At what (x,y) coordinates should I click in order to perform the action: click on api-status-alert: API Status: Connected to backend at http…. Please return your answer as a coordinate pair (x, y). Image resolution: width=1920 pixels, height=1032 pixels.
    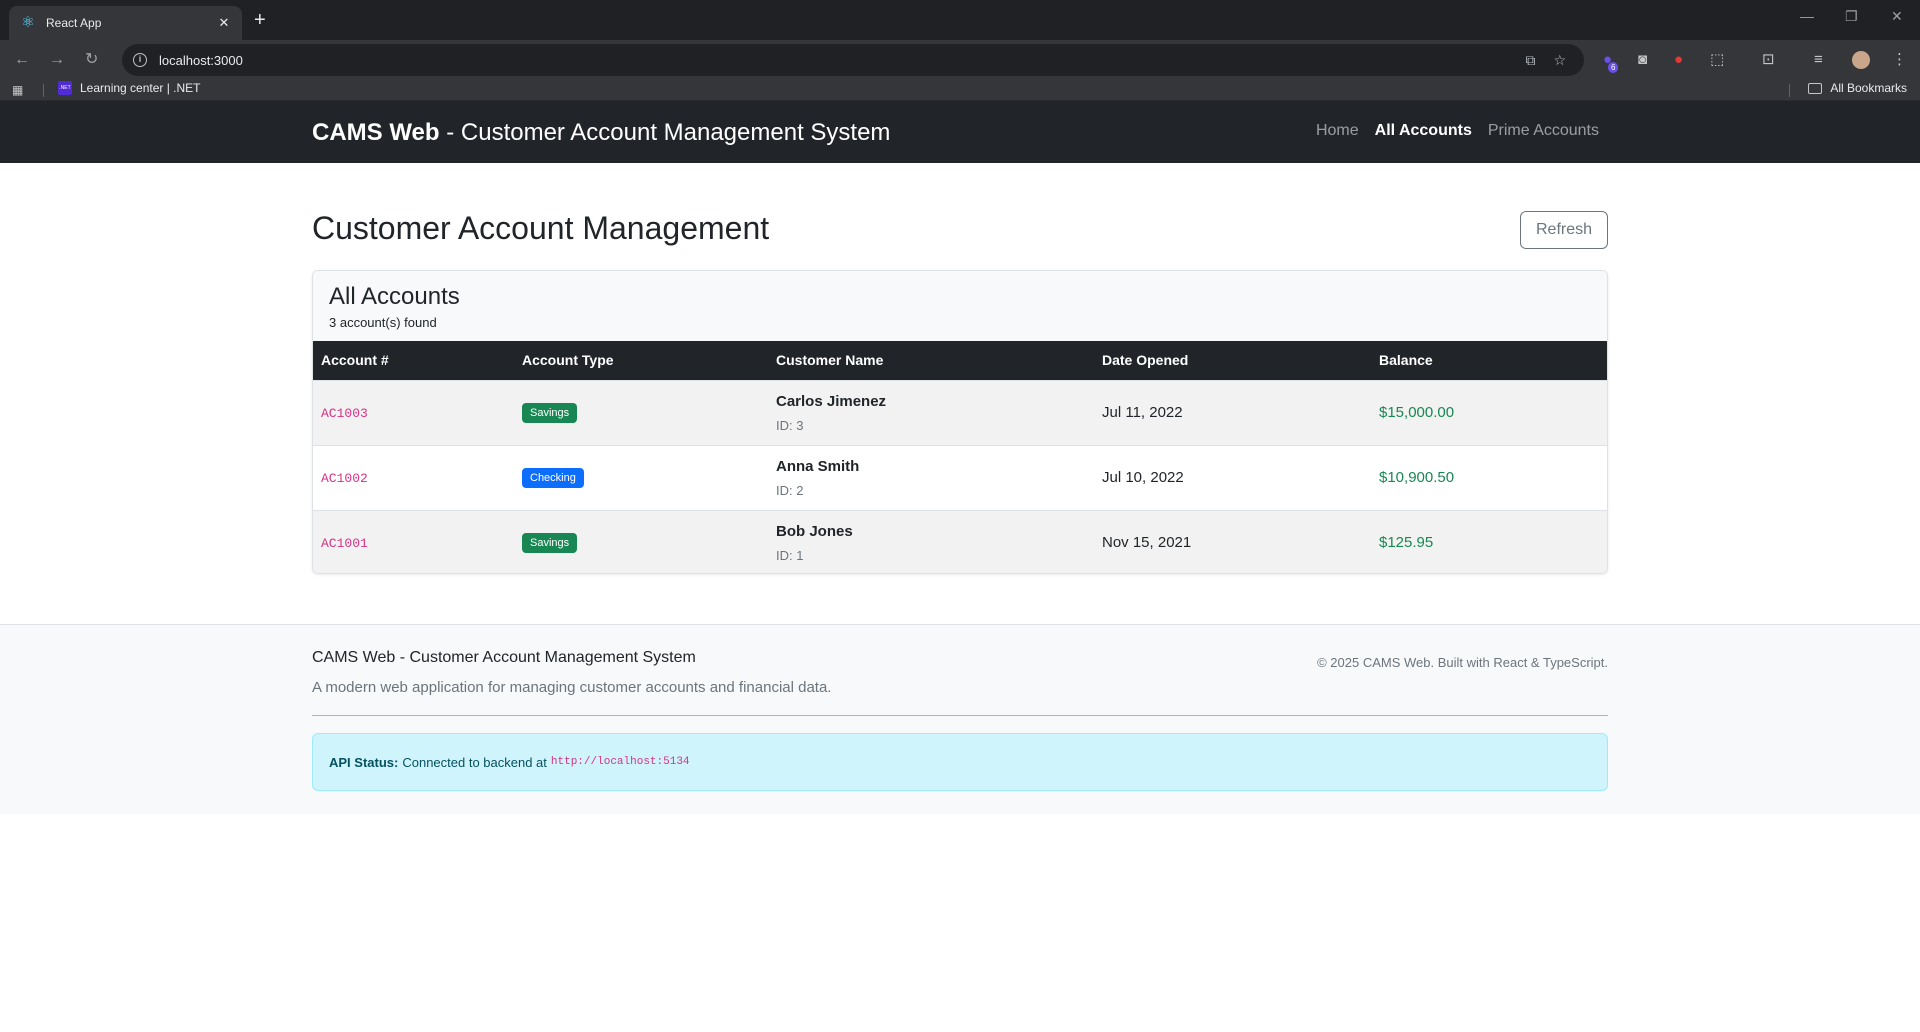
    Looking at the image, I should click on (960, 762).